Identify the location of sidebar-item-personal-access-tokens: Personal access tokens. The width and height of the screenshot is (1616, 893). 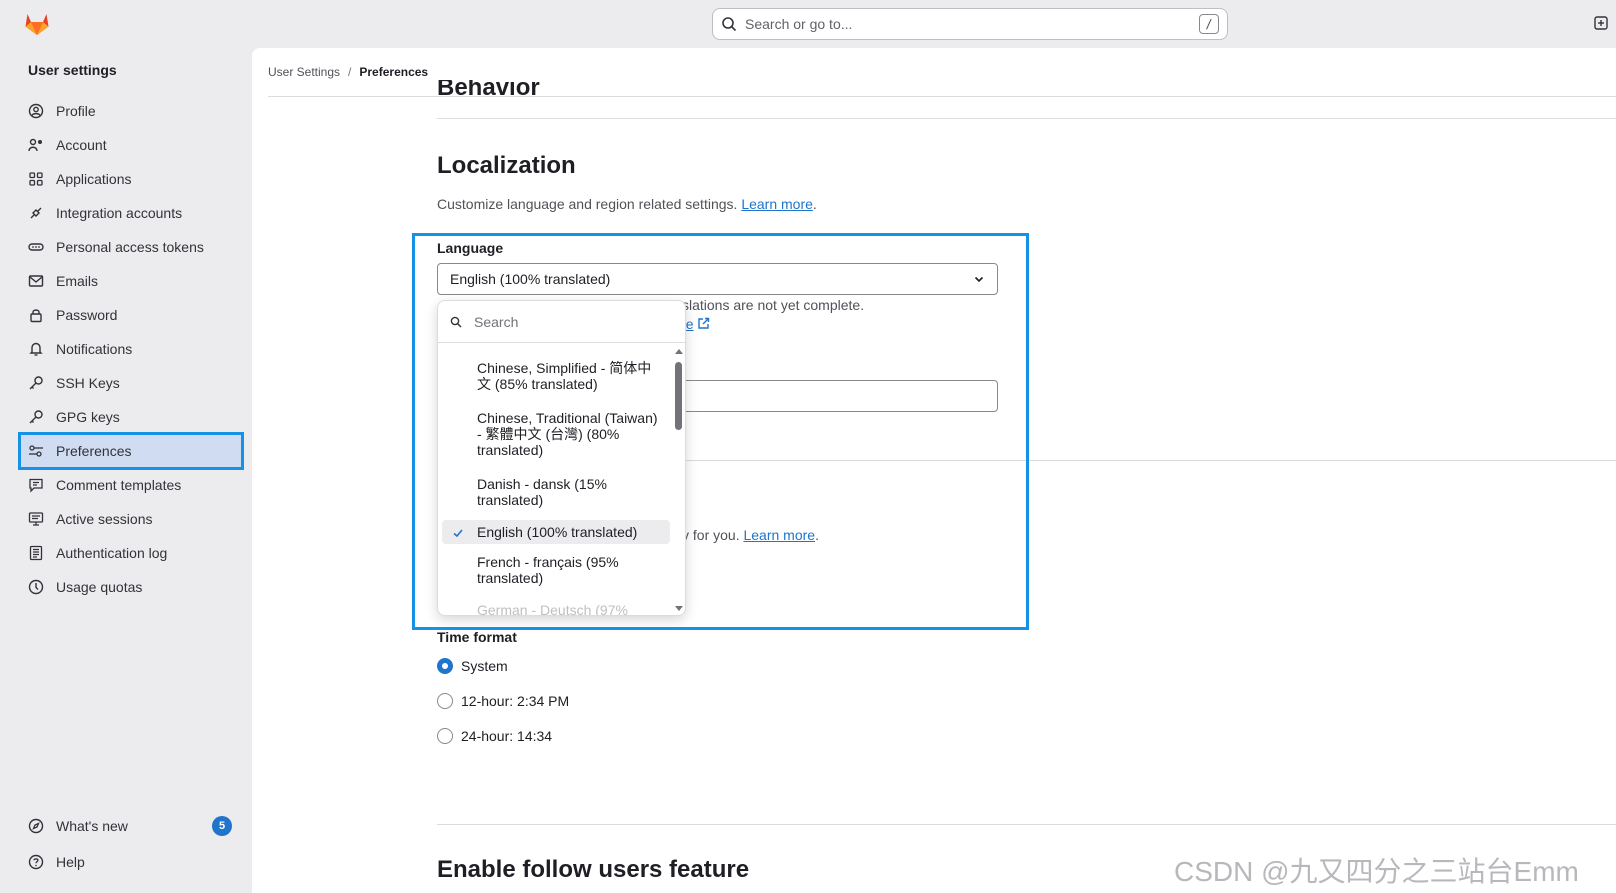
(131, 247).